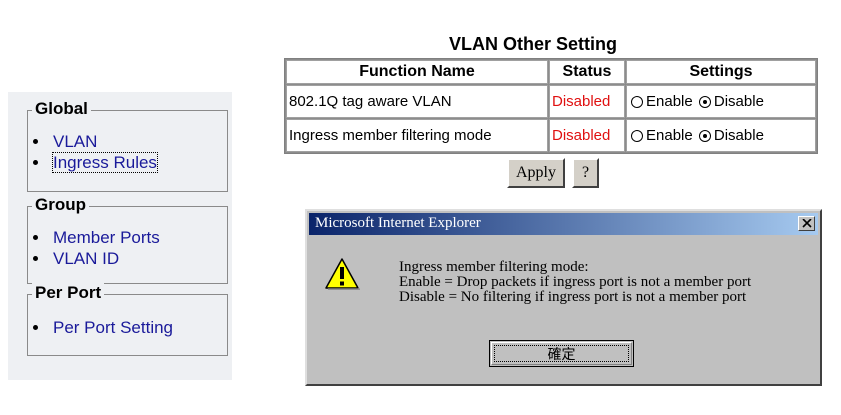 The image size is (841, 415). What do you see at coordinates (127, 141) in the screenshot?
I see `nav-item-vlan: VLAN` at bounding box center [127, 141].